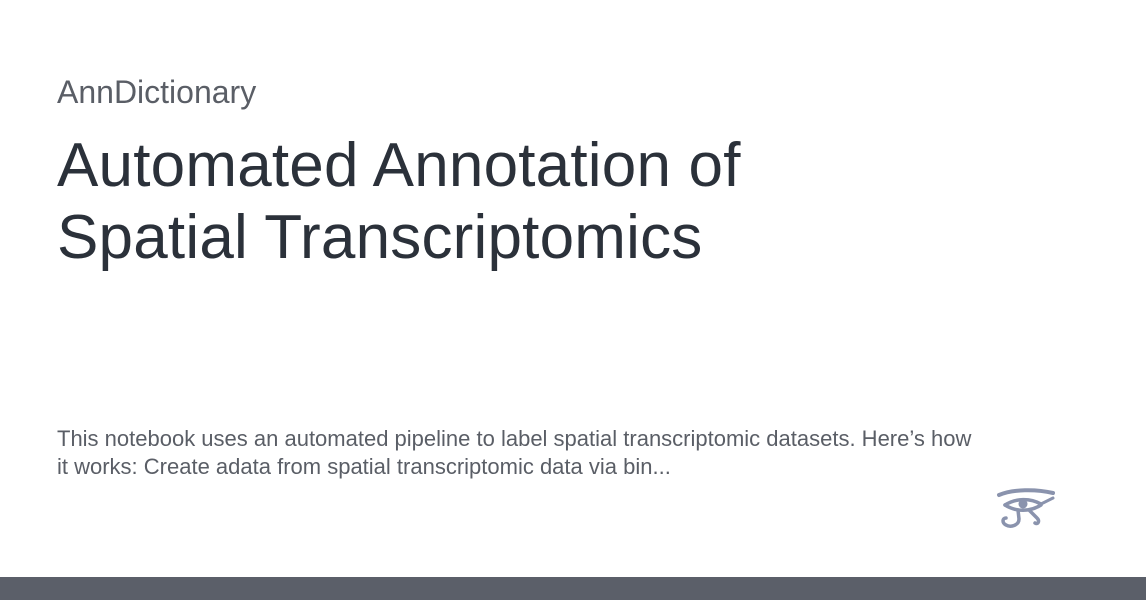 The height and width of the screenshot is (600, 1146). What do you see at coordinates (1011, 518) in the screenshot?
I see `logo-drop` at bounding box center [1011, 518].